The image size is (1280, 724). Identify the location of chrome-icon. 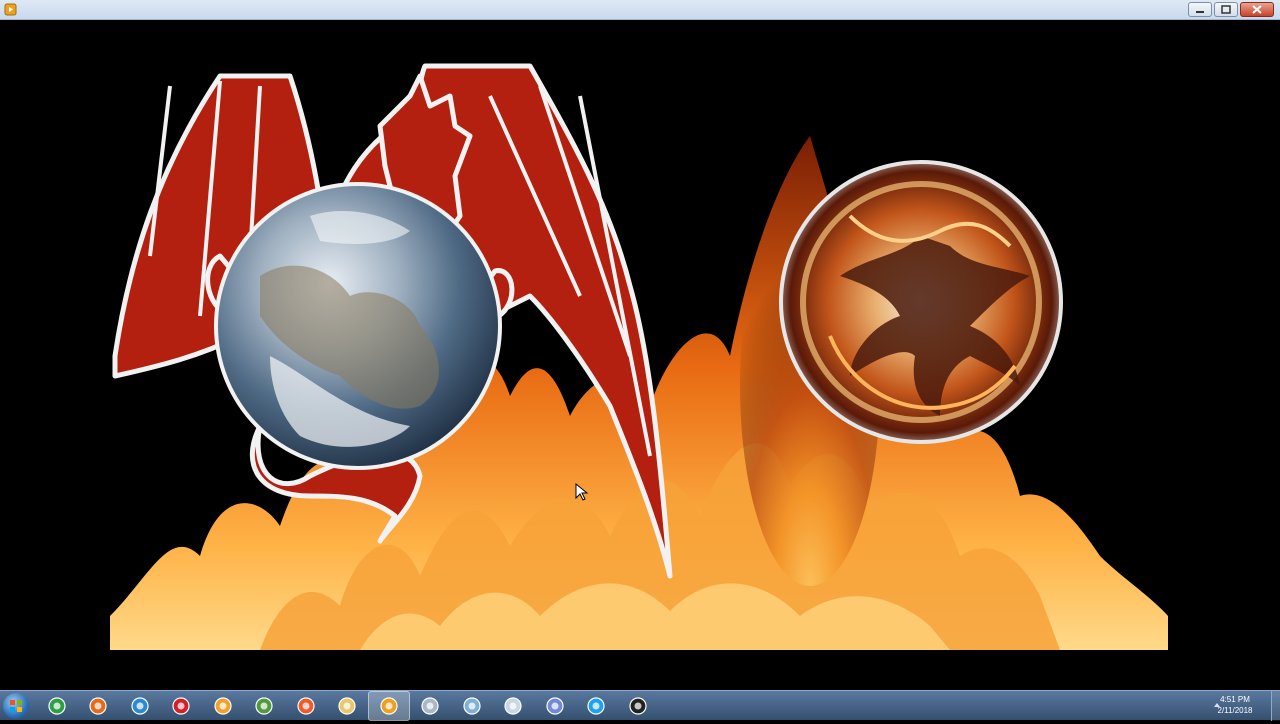
(57, 706).